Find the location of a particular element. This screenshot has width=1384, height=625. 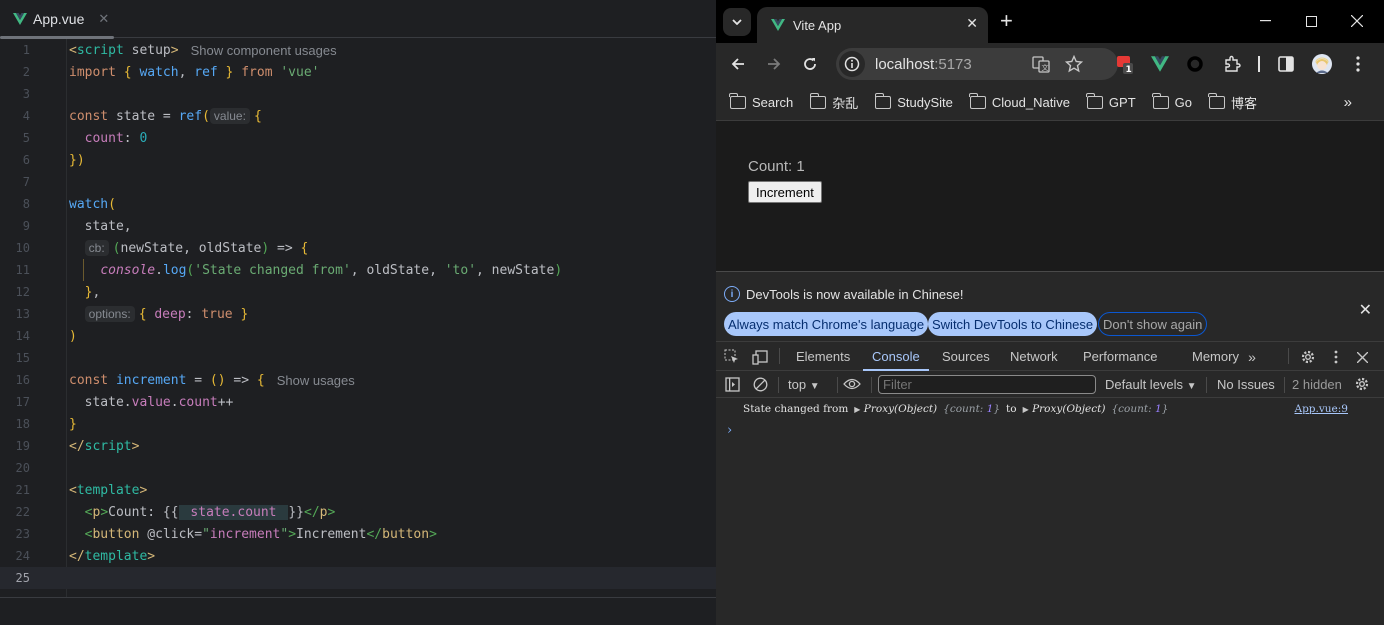

more-tabs-icon: » is located at coordinates (1252, 357).